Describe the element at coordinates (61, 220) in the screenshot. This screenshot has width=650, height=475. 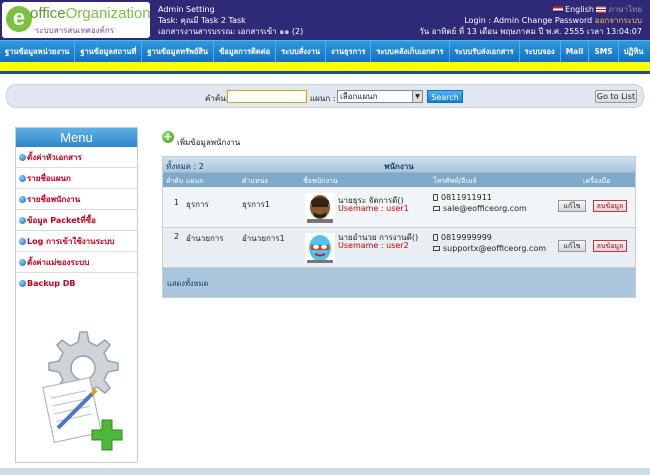
I see `sidebar-item-label: ข้อมูล Packetที่ซื้อ` at that location.